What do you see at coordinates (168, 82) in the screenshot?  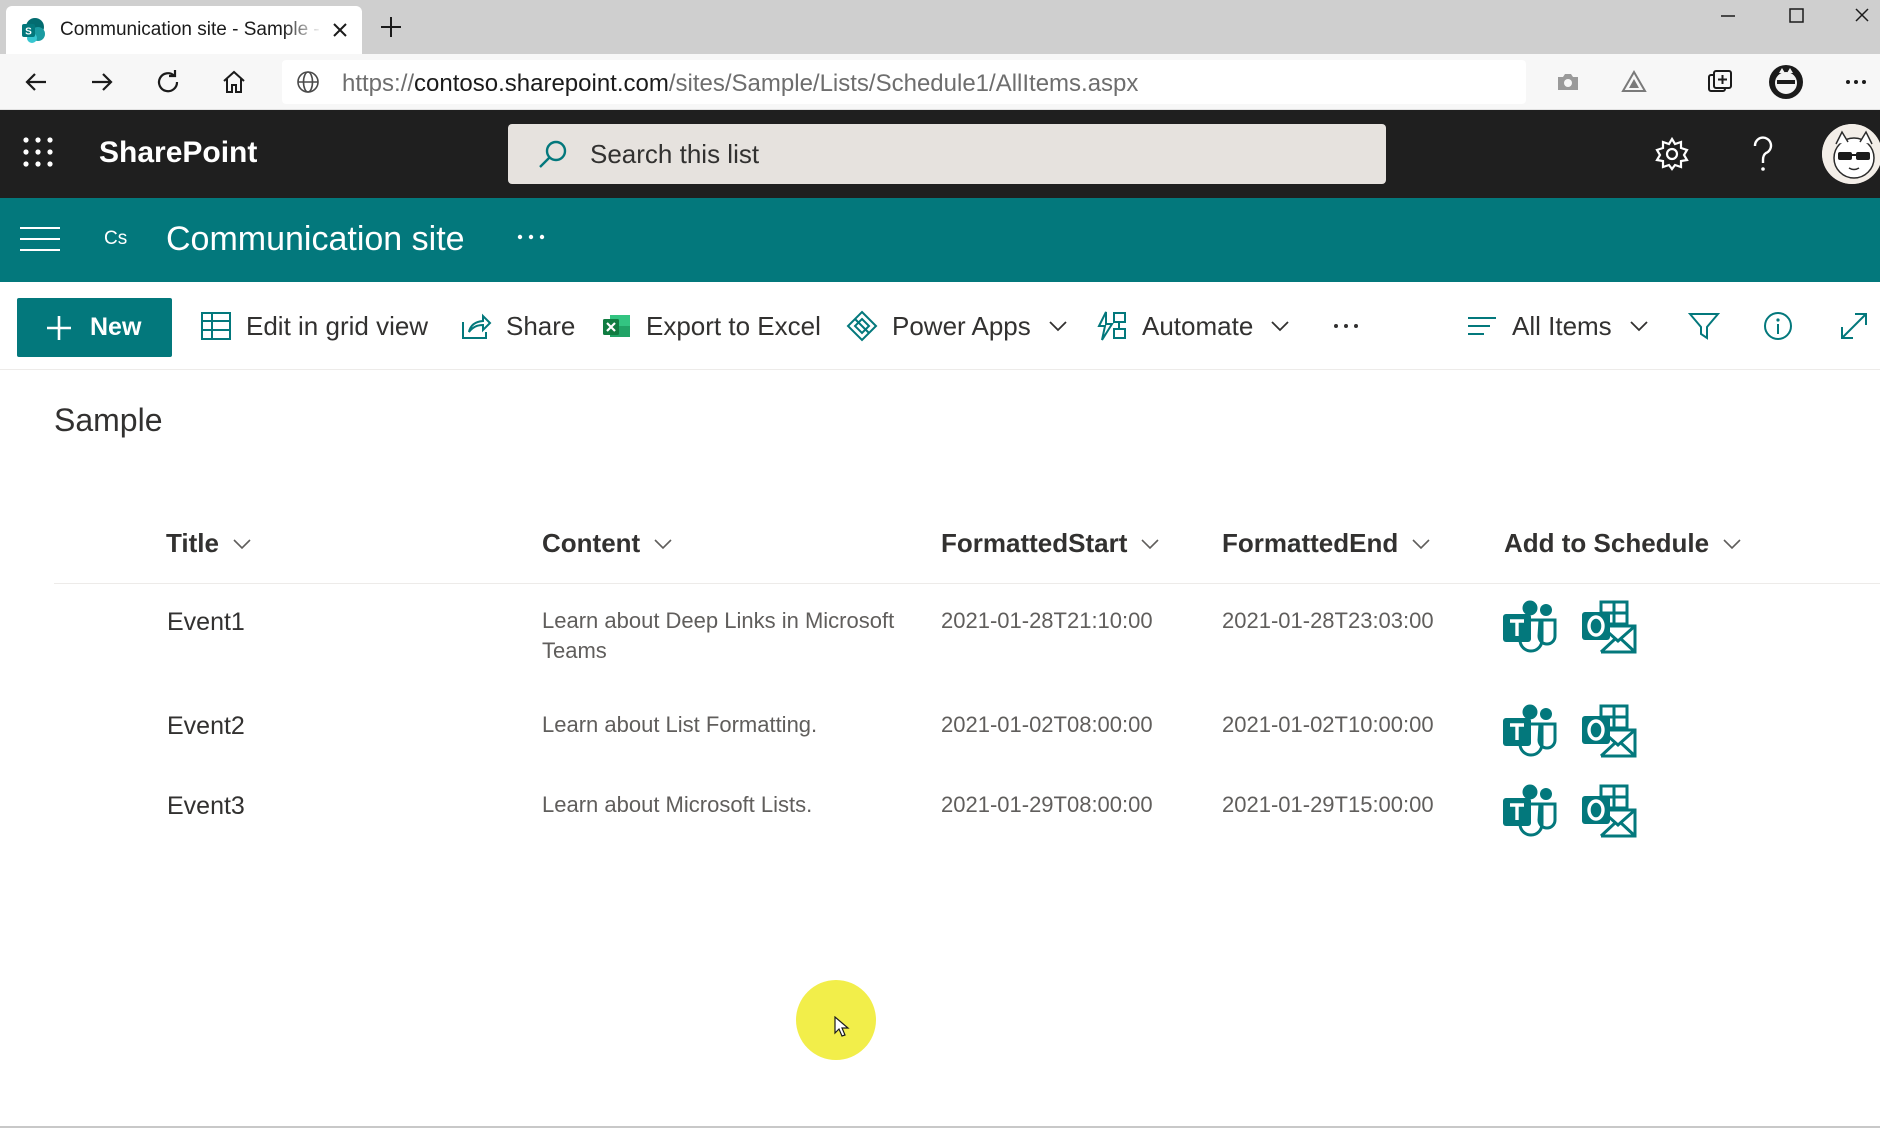 I see `refresh-icon` at bounding box center [168, 82].